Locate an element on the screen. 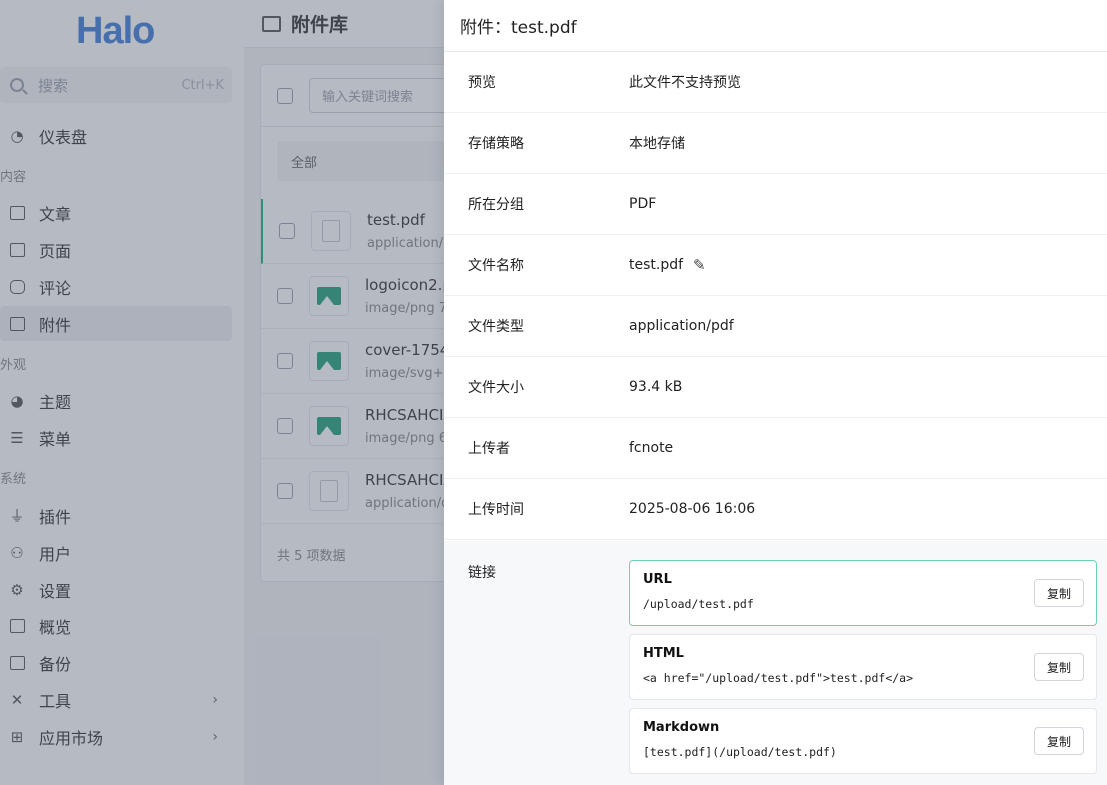 The width and height of the screenshot is (1107, 785). drawer-title: 附件：test.pdf is located at coordinates (775, 26).